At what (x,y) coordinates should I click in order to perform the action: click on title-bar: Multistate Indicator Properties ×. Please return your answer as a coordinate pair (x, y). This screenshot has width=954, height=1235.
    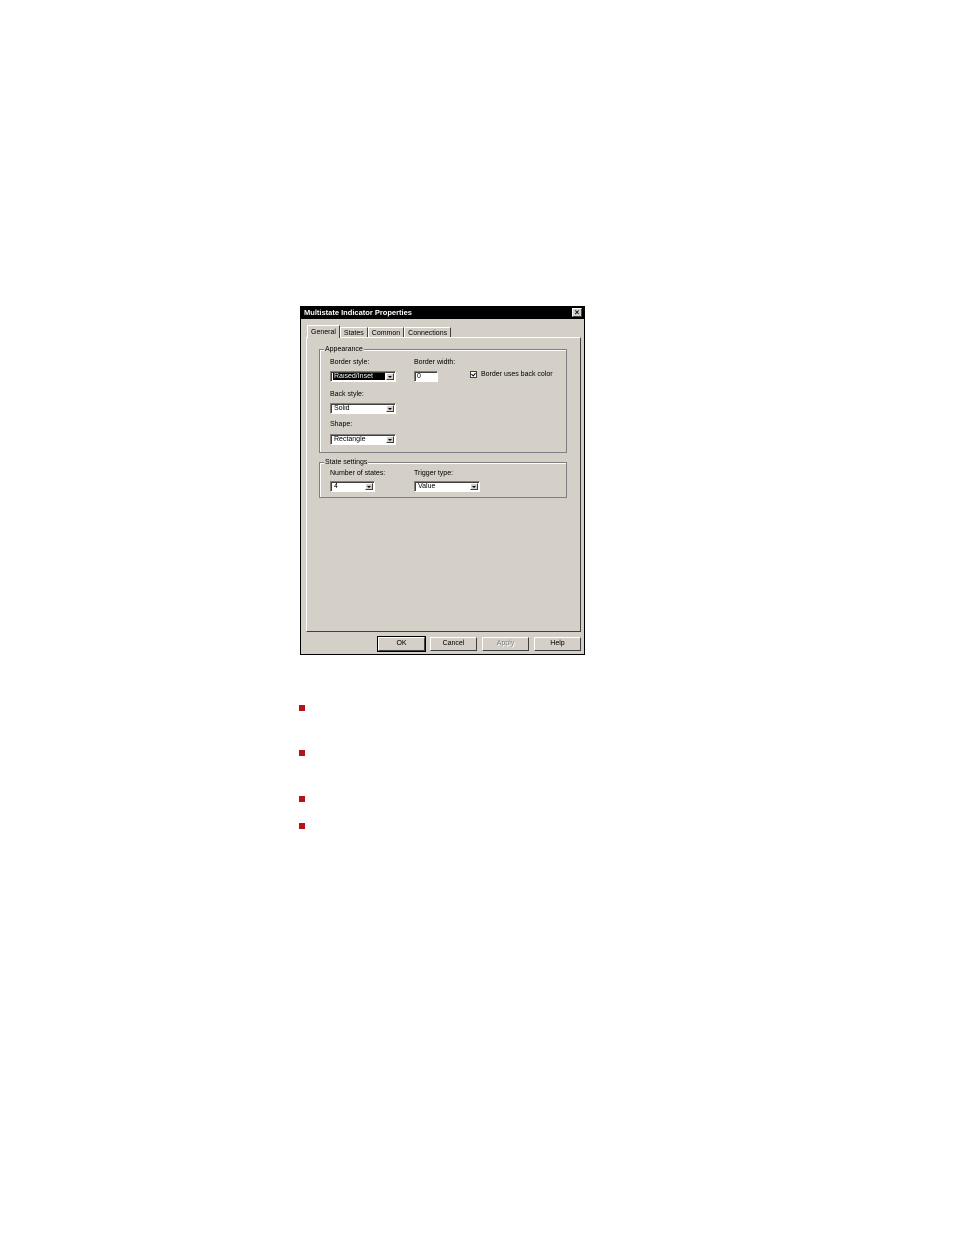
    Looking at the image, I should click on (442, 313).